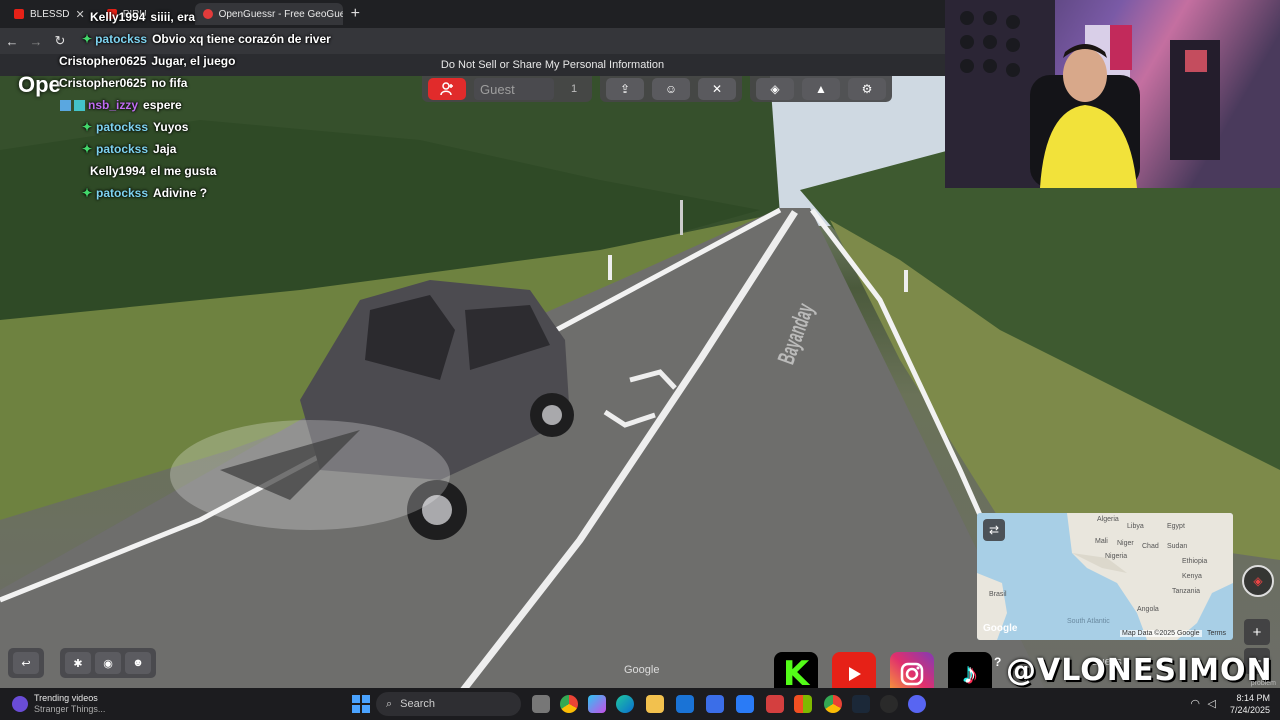 The height and width of the screenshot is (720, 1280). What do you see at coordinates (355, 14) in the screenshot?
I see `plus-icon: +` at bounding box center [355, 14].